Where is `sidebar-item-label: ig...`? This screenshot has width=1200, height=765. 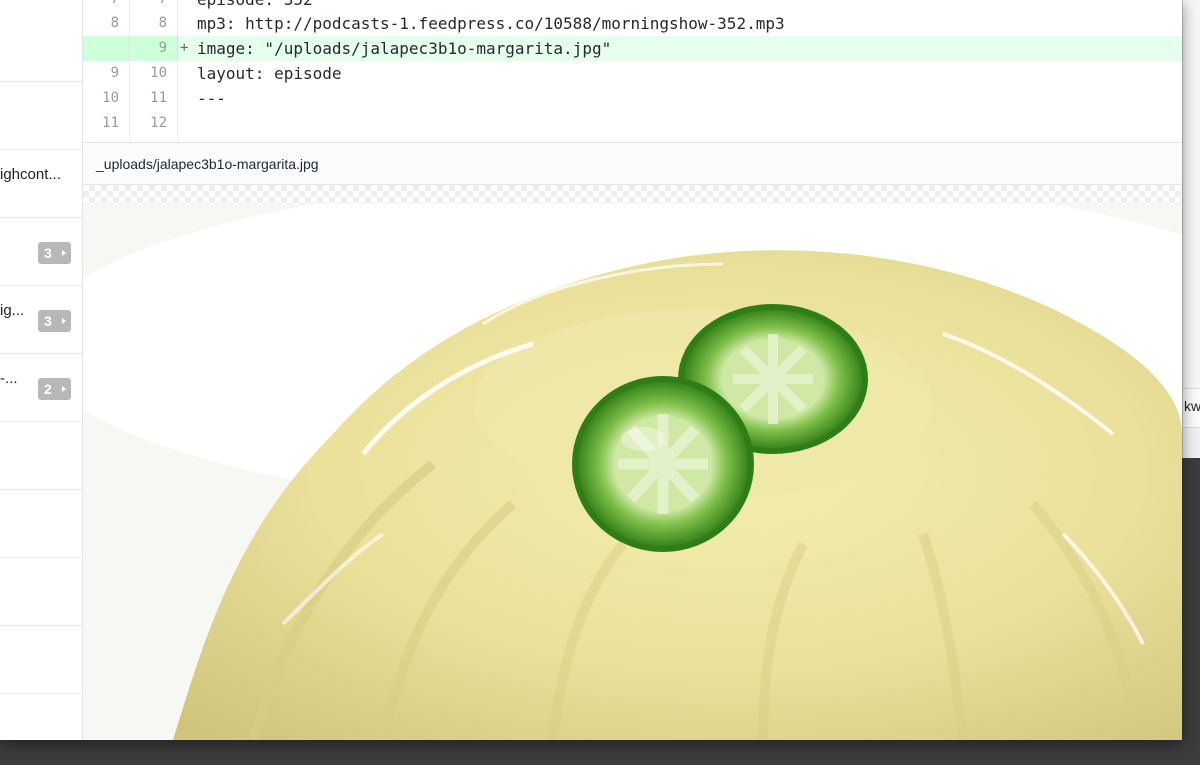 sidebar-item-label: ig... is located at coordinates (12, 310).